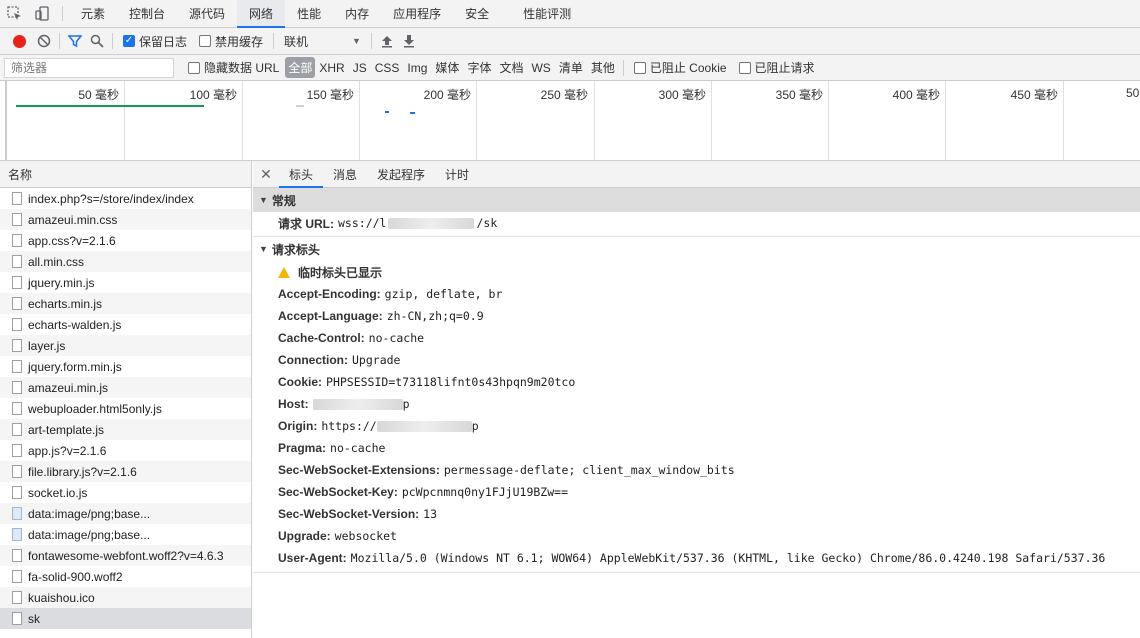  I want to click on details-tab: 计时, so click(457, 174).